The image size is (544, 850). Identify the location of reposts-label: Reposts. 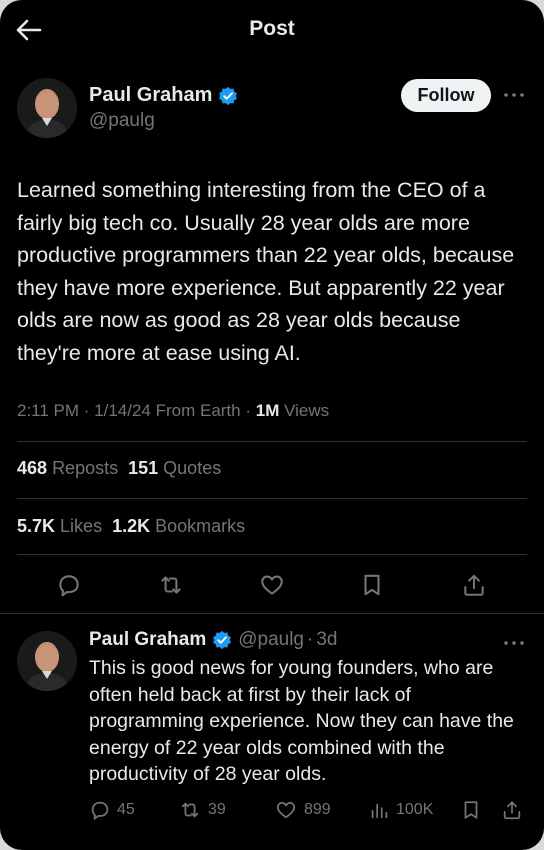
(85, 468).